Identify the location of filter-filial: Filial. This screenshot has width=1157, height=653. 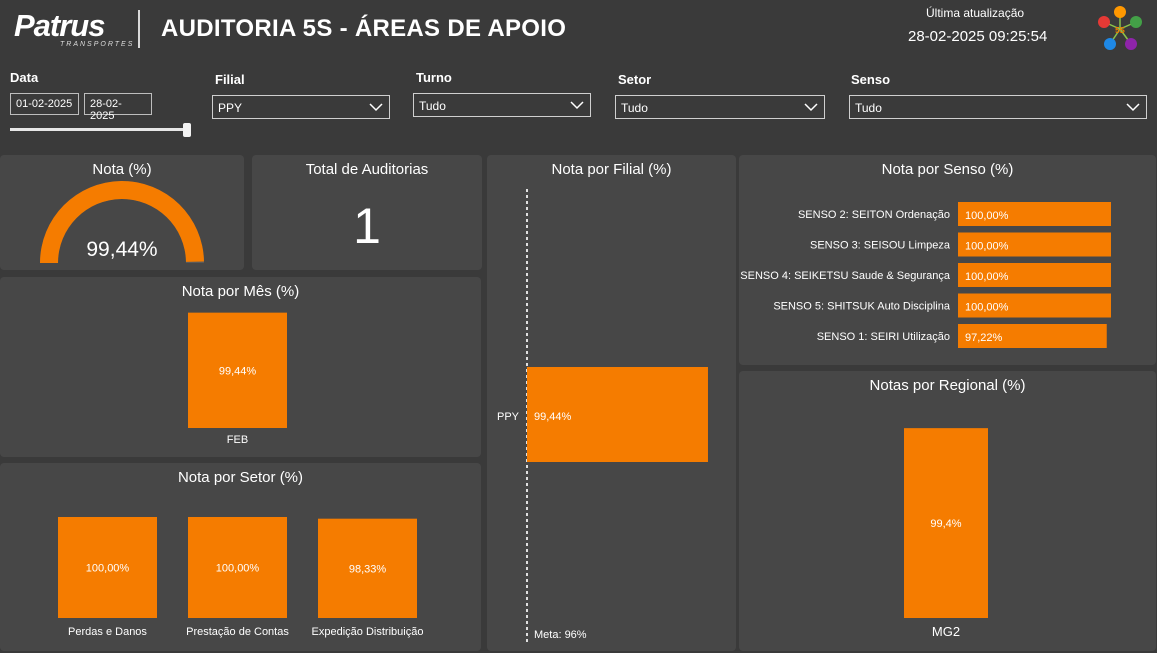
(230, 81).